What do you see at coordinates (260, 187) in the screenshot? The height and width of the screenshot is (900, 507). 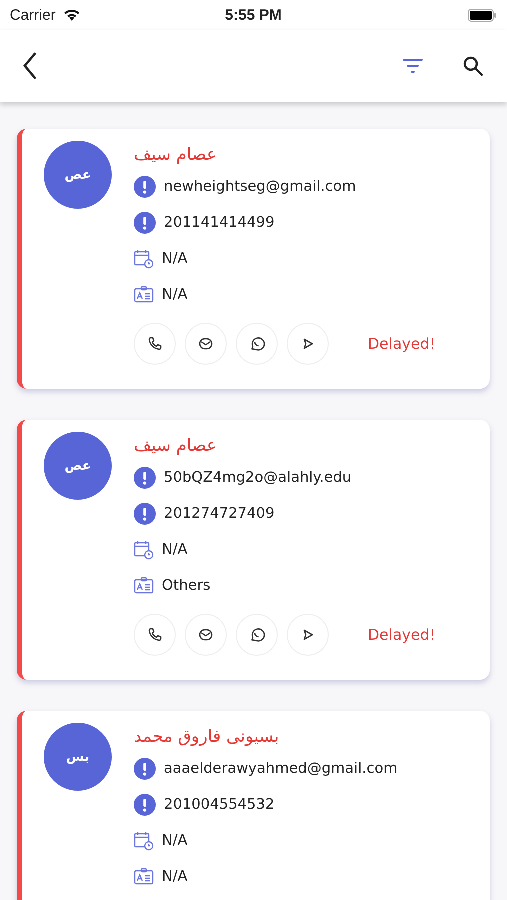 I see `contact-detail: newheightseg@gmail.com` at bounding box center [260, 187].